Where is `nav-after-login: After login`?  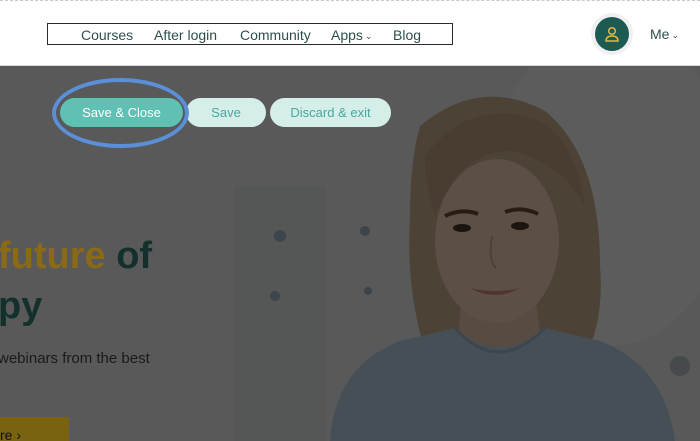
nav-after-login: After login is located at coordinates (185, 35).